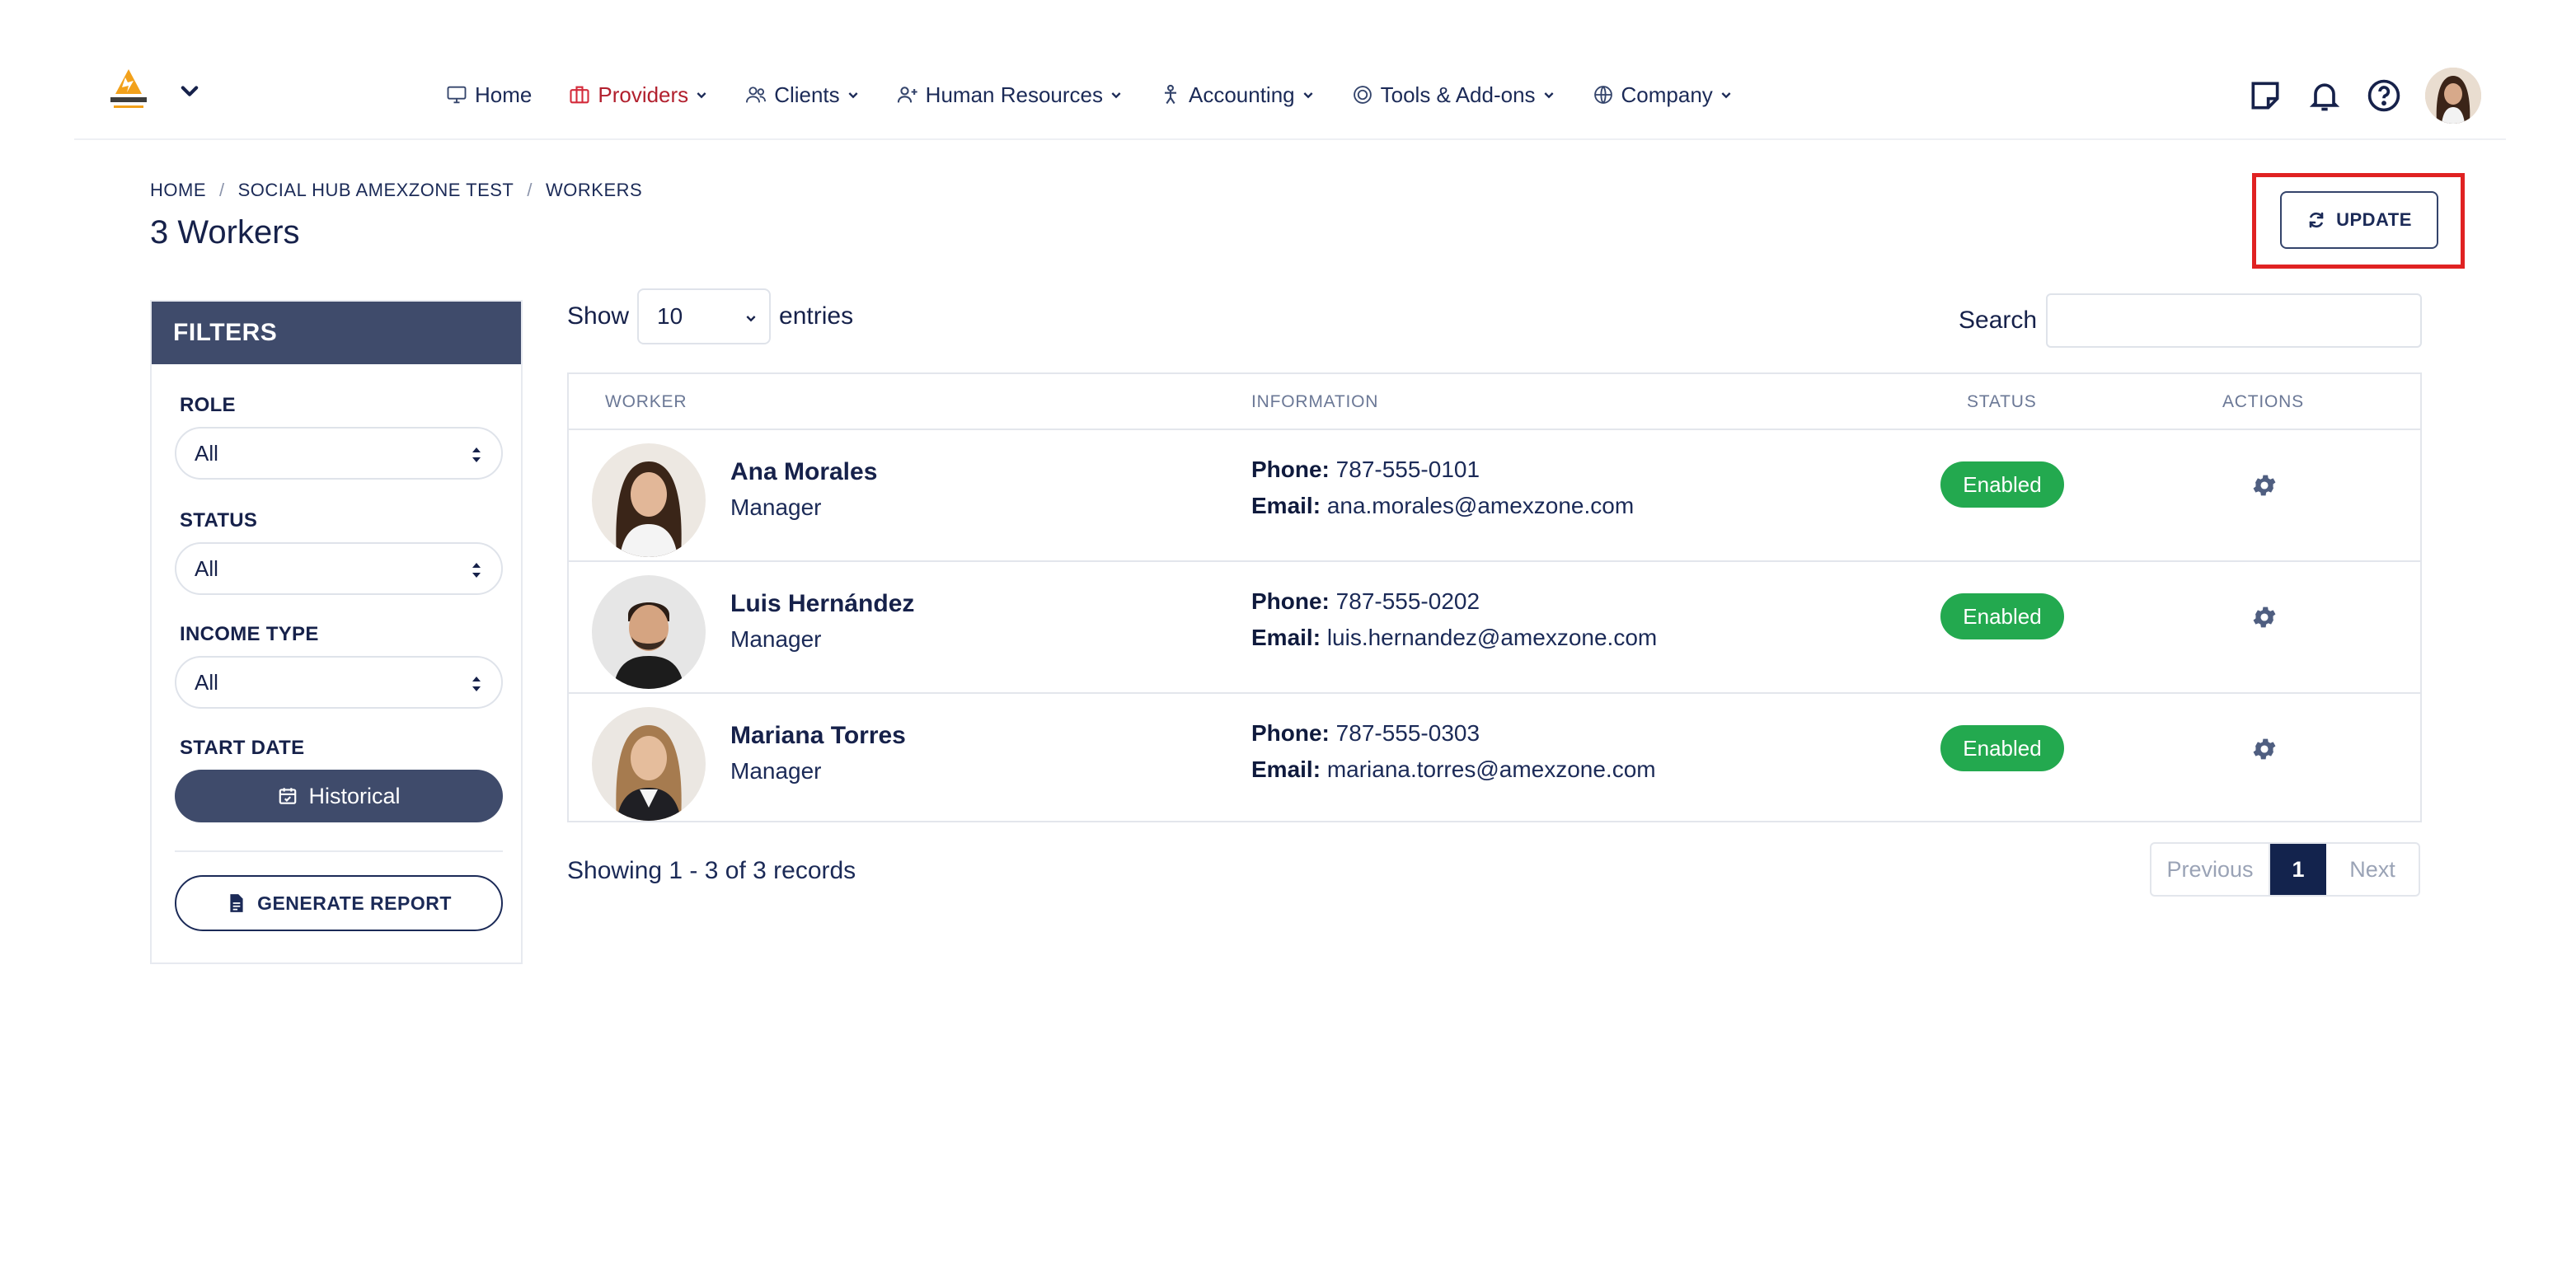 The width and height of the screenshot is (2576, 1288). I want to click on nav-home: Home, so click(488, 95).